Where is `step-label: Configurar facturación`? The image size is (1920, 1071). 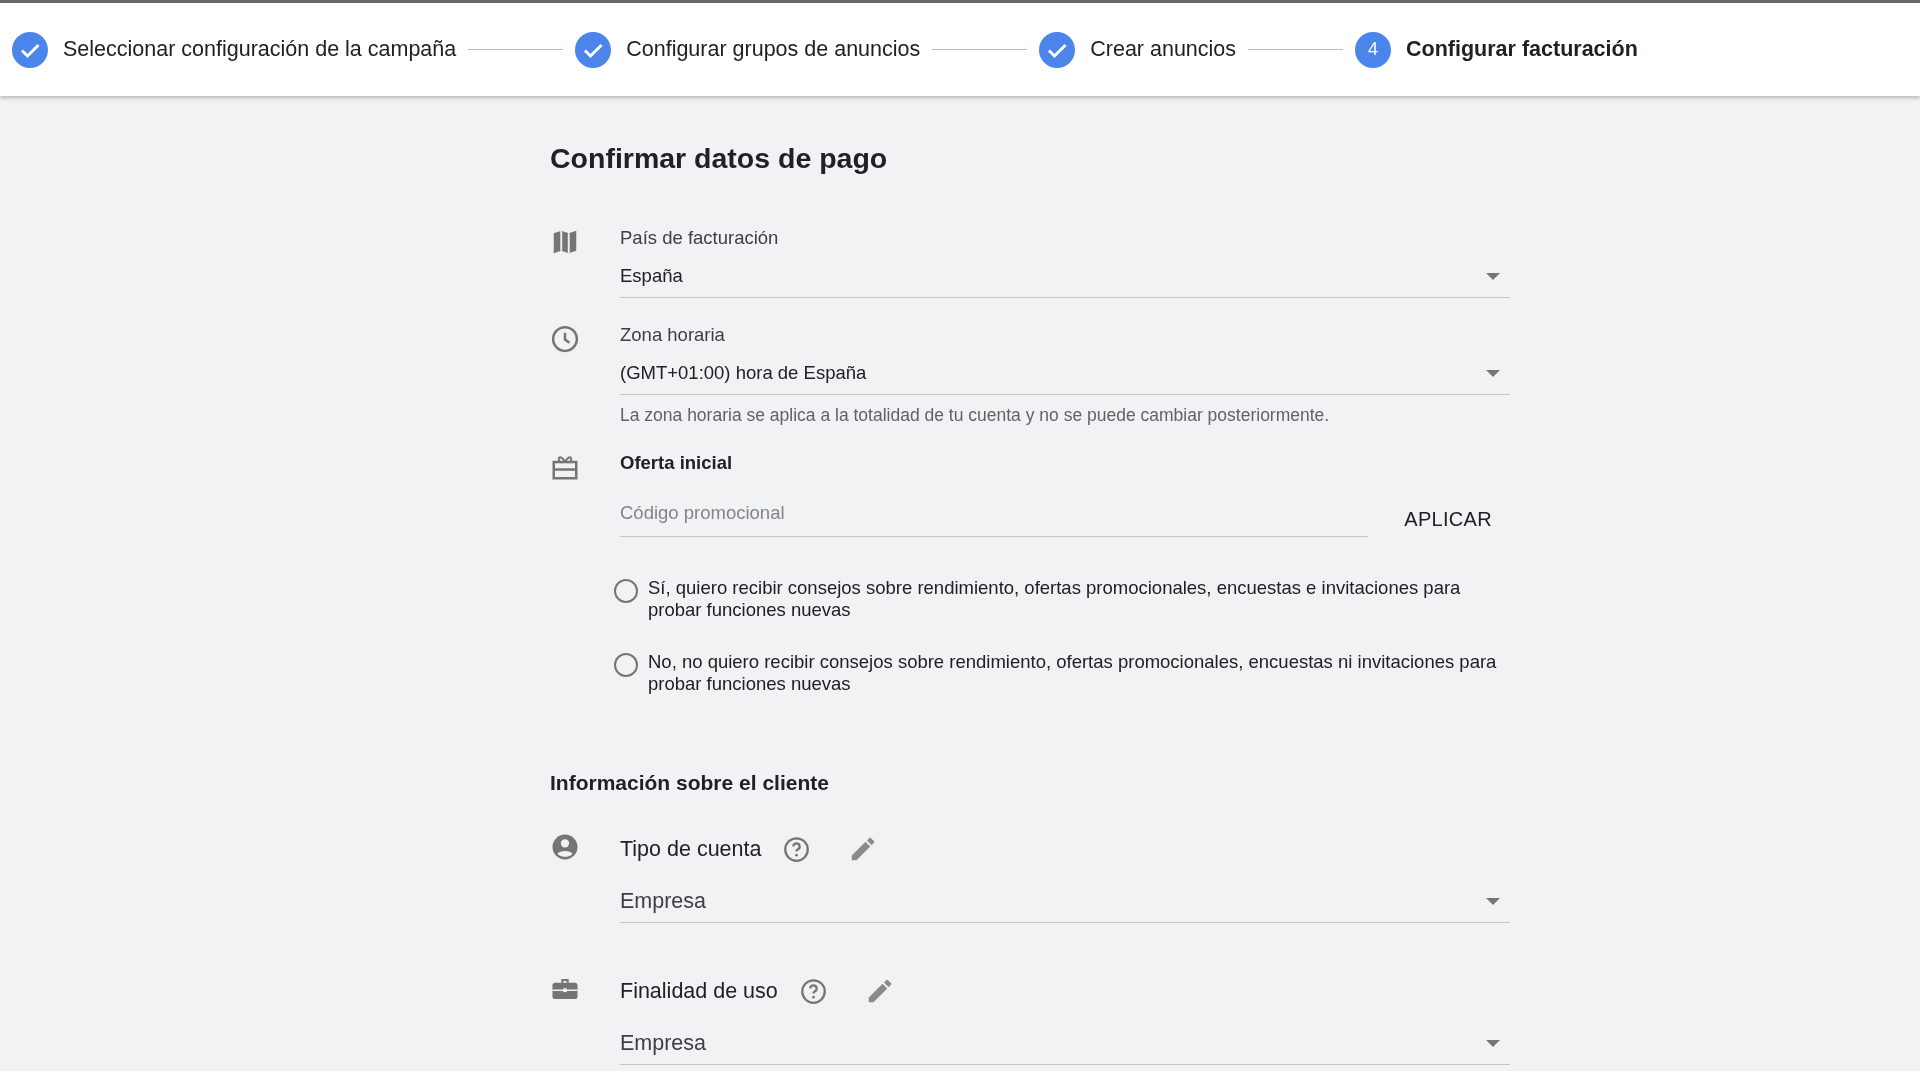 step-label: Configurar facturación is located at coordinates (1522, 49).